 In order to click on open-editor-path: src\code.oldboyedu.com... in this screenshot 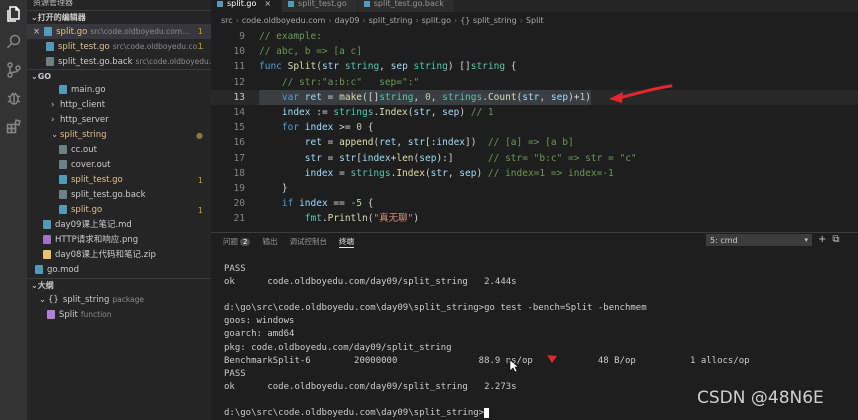, I will do `click(140, 31)`.